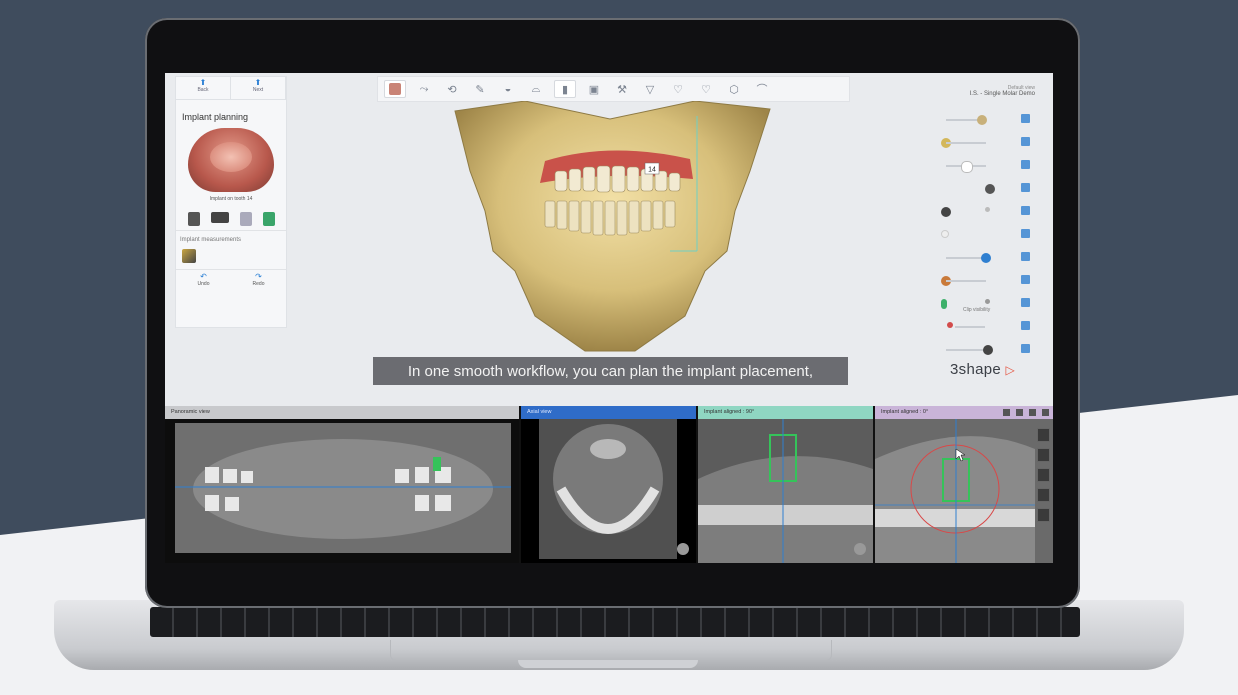 The height and width of the screenshot is (695, 1238). What do you see at coordinates (452, 89) in the screenshot?
I see `tool-align: ⟲` at bounding box center [452, 89].